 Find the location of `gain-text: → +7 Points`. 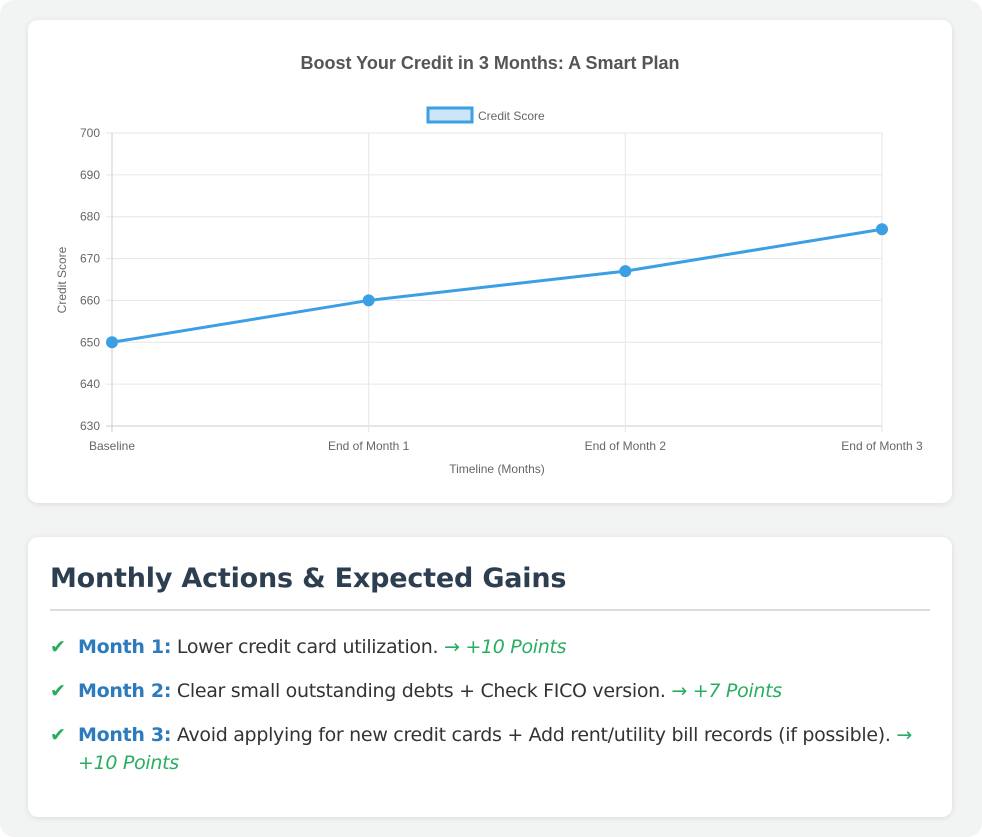

gain-text: → +7 Points is located at coordinates (726, 691).